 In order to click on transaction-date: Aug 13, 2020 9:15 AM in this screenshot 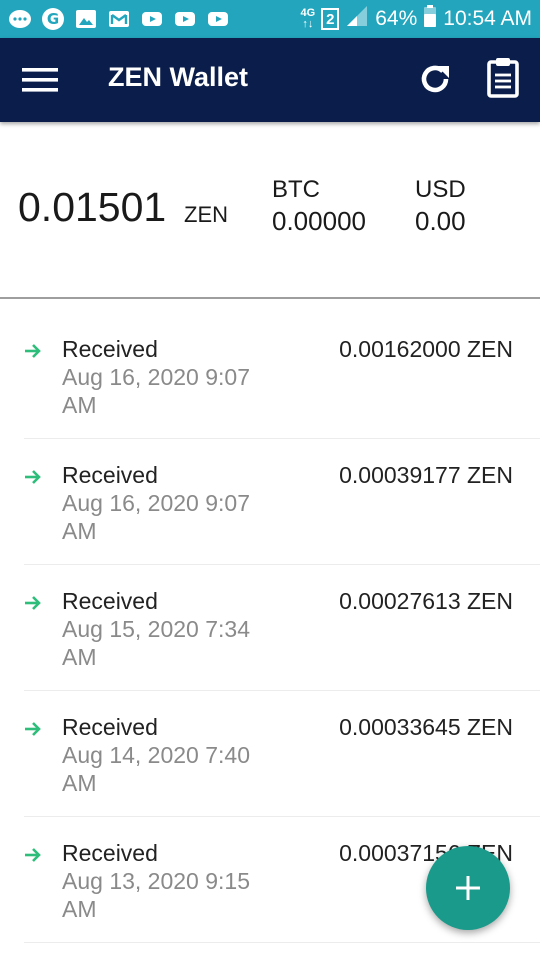, I will do `click(156, 895)`.